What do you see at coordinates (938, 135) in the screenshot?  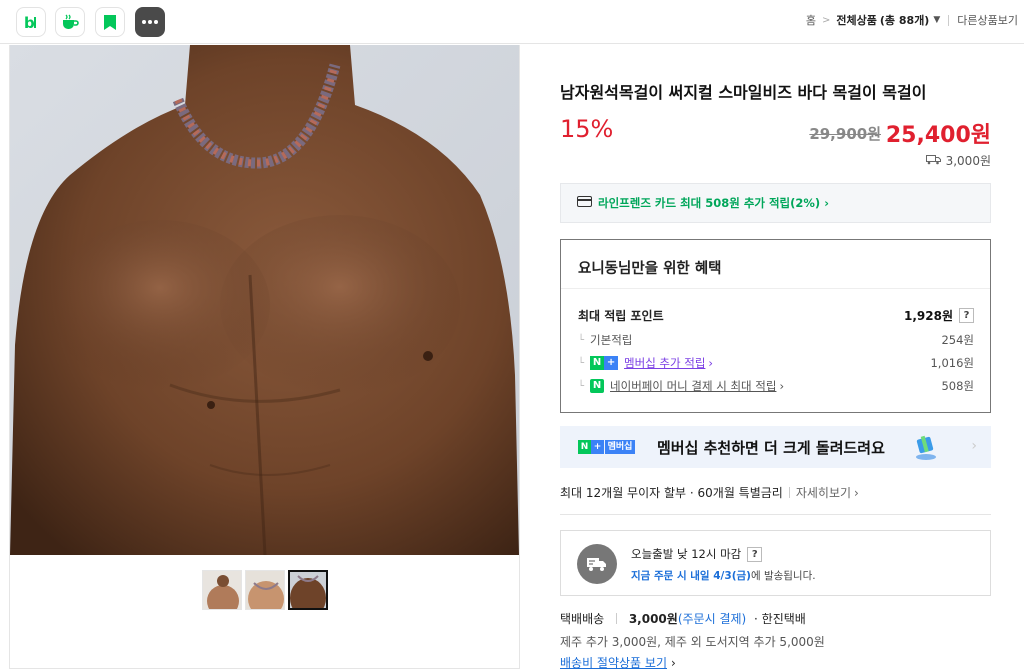 I see `sale-price: 25,400원` at bounding box center [938, 135].